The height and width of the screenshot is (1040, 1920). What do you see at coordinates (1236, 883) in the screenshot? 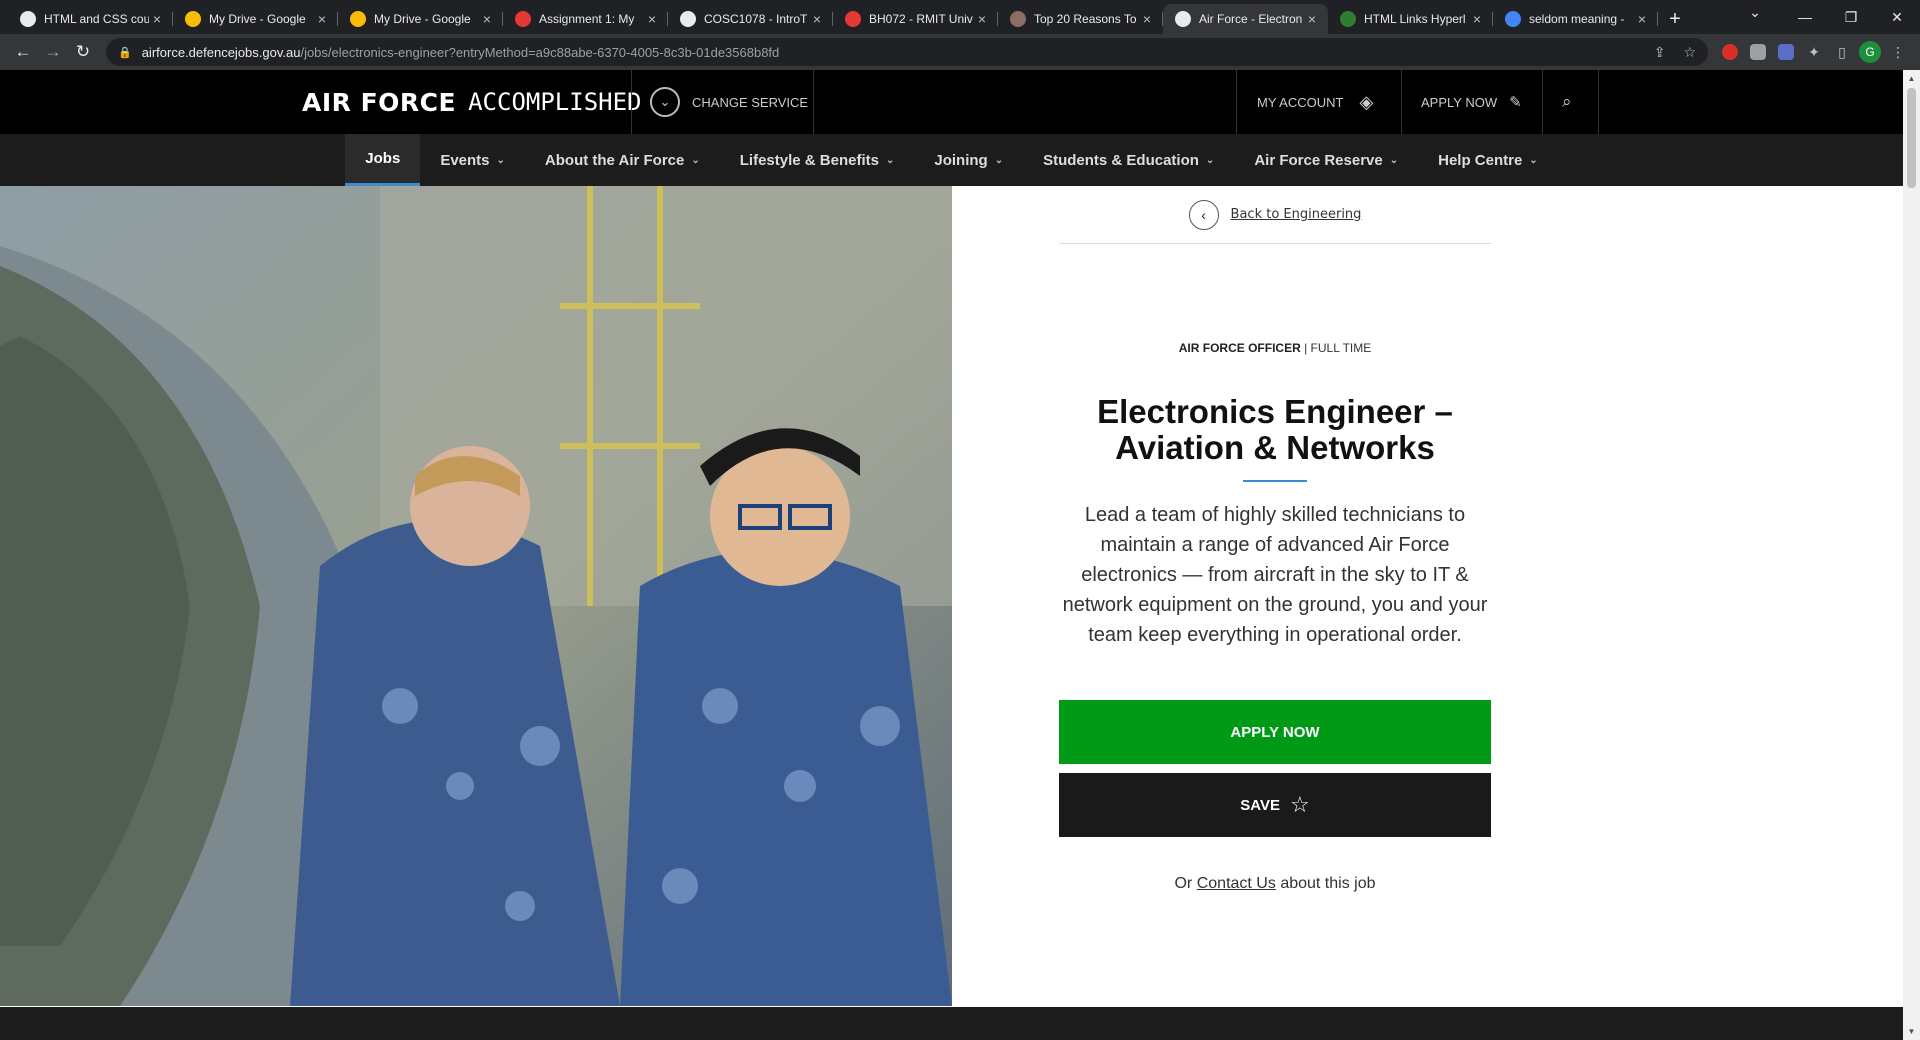
I see `contact-us-link: Contact Us` at bounding box center [1236, 883].